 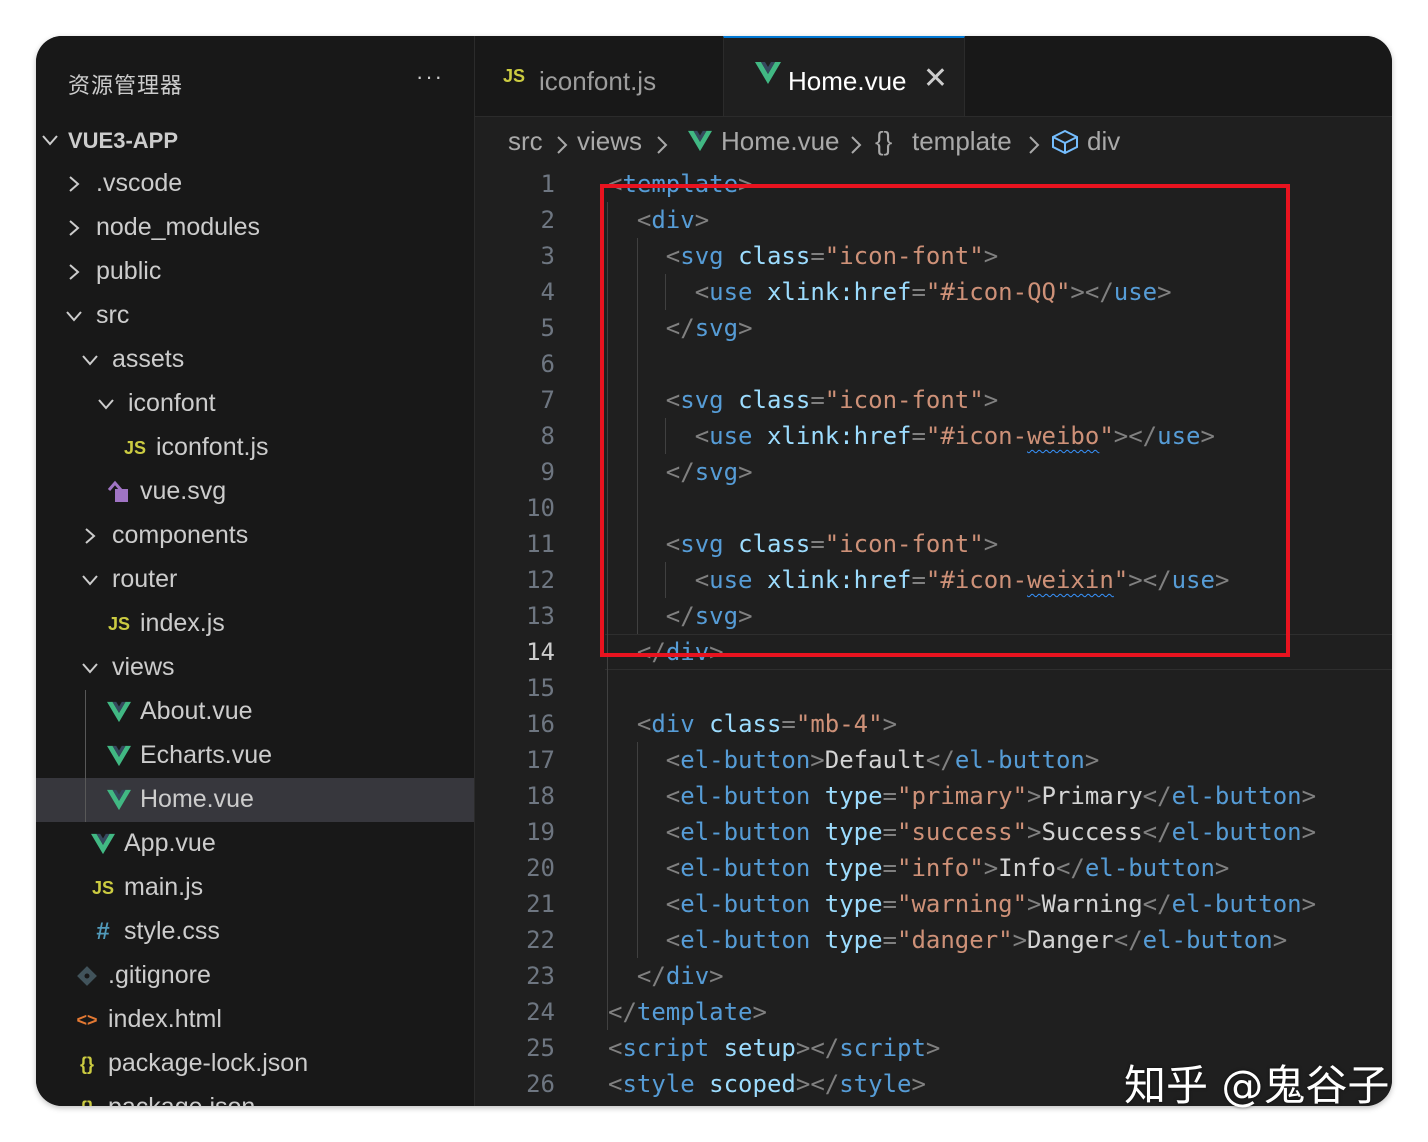 I want to click on tree-item: public, so click(x=255, y=272).